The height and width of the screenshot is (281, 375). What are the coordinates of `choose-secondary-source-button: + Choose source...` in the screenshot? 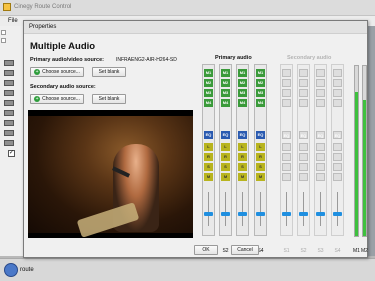 It's located at (57, 99).